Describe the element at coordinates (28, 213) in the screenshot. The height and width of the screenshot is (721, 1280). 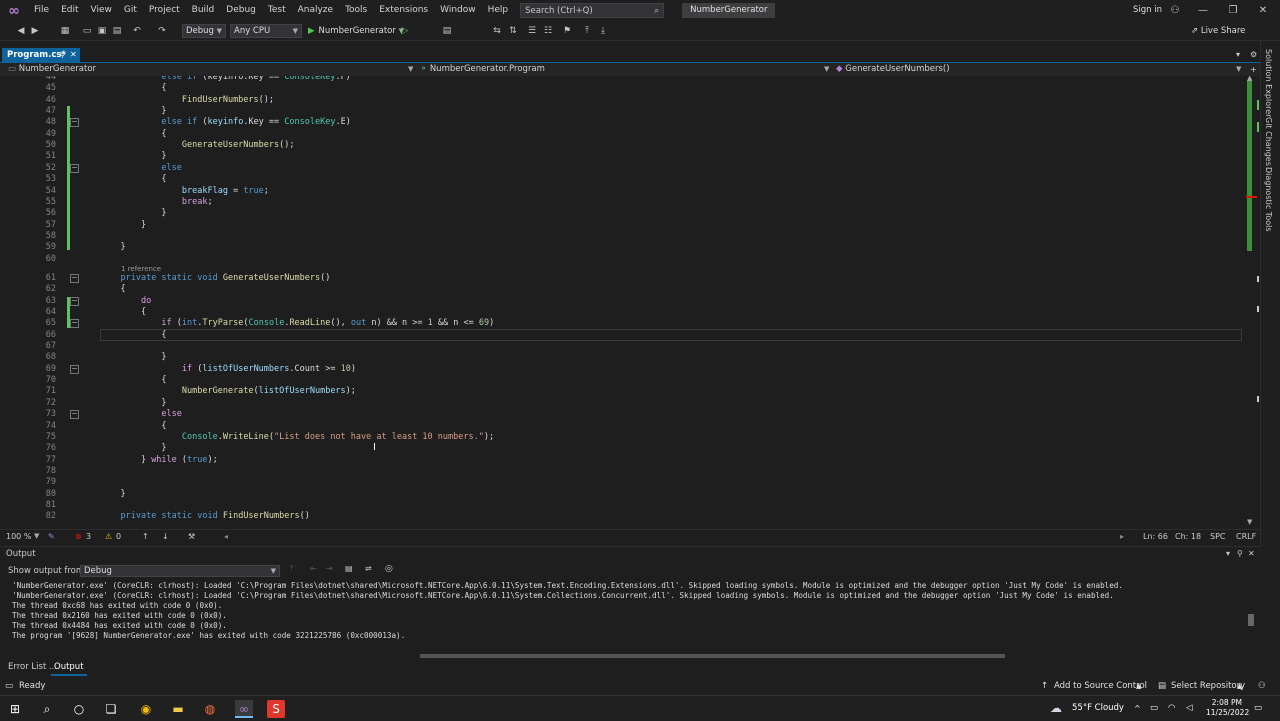
I see `line-number: 56` at that location.